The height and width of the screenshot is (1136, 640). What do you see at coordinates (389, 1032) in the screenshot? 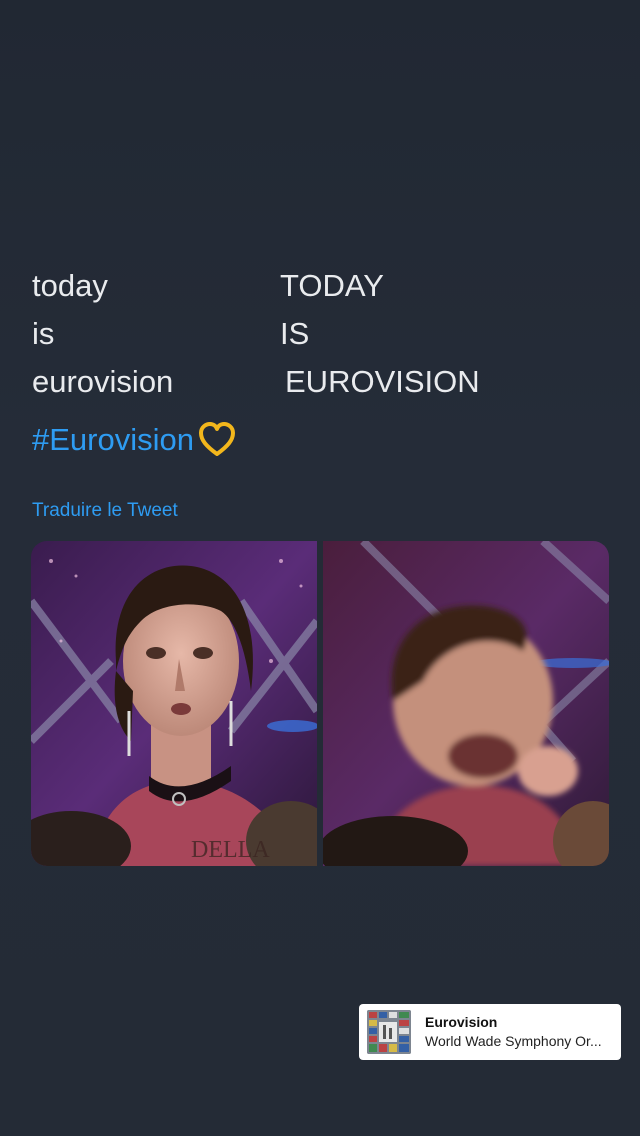
I see `album-art` at bounding box center [389, 1032].